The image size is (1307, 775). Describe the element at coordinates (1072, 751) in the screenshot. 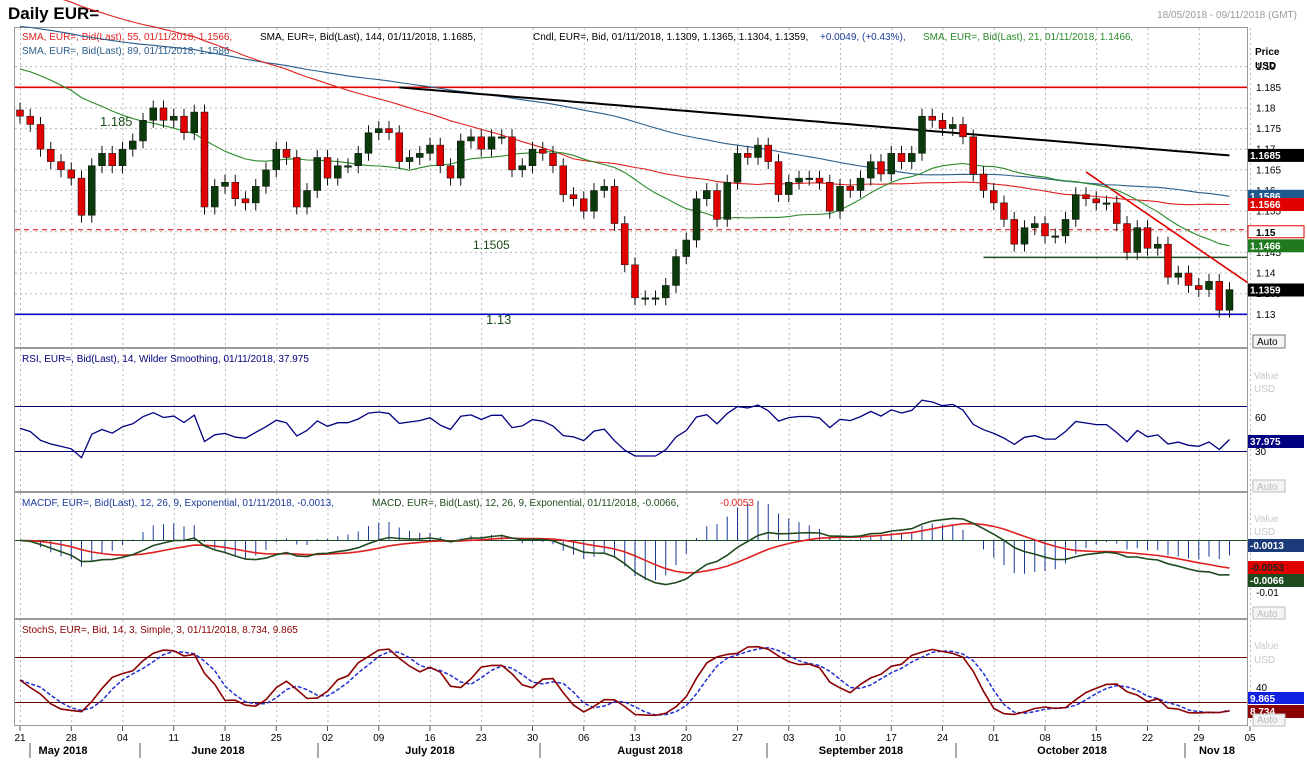

I see `month-label: October 2018` at that location.